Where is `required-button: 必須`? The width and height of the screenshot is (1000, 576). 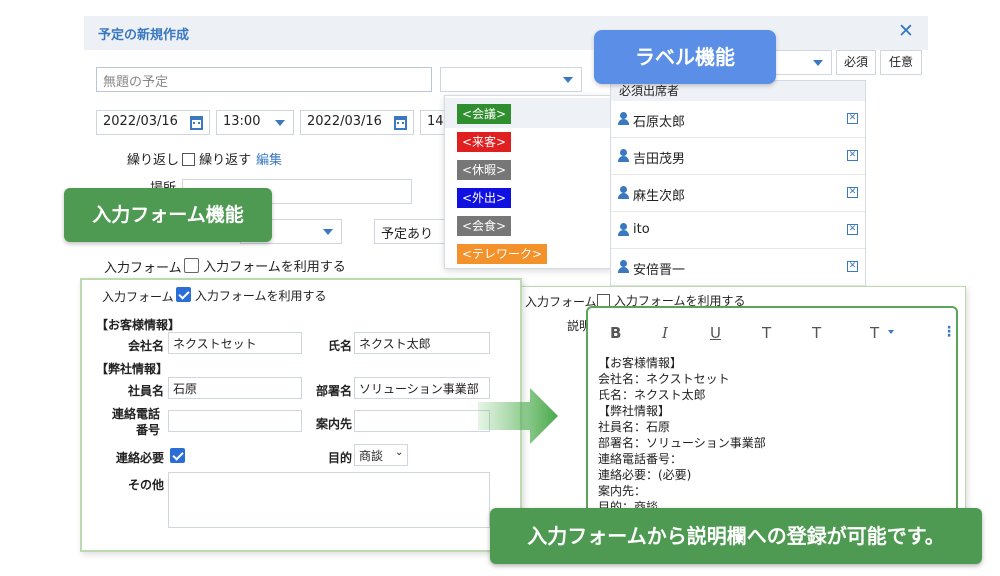
required-button: 必須 is located at coordinates (856, 62).